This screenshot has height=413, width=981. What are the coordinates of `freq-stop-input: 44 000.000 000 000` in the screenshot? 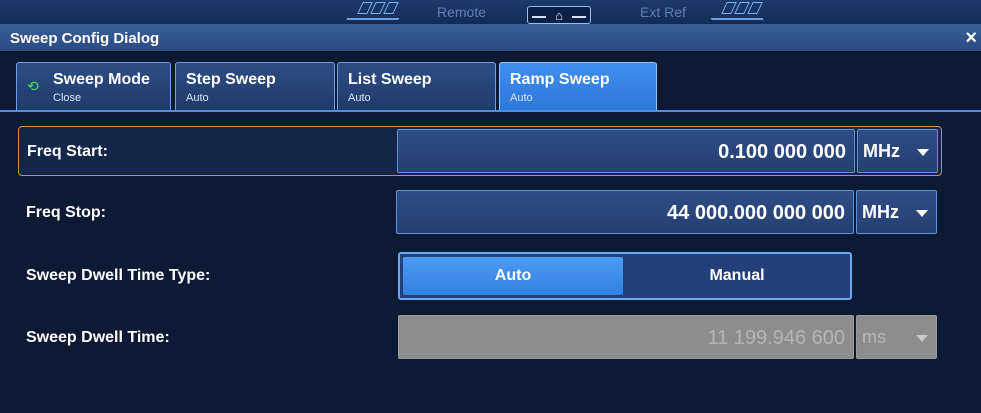 It's located at (625, 212).